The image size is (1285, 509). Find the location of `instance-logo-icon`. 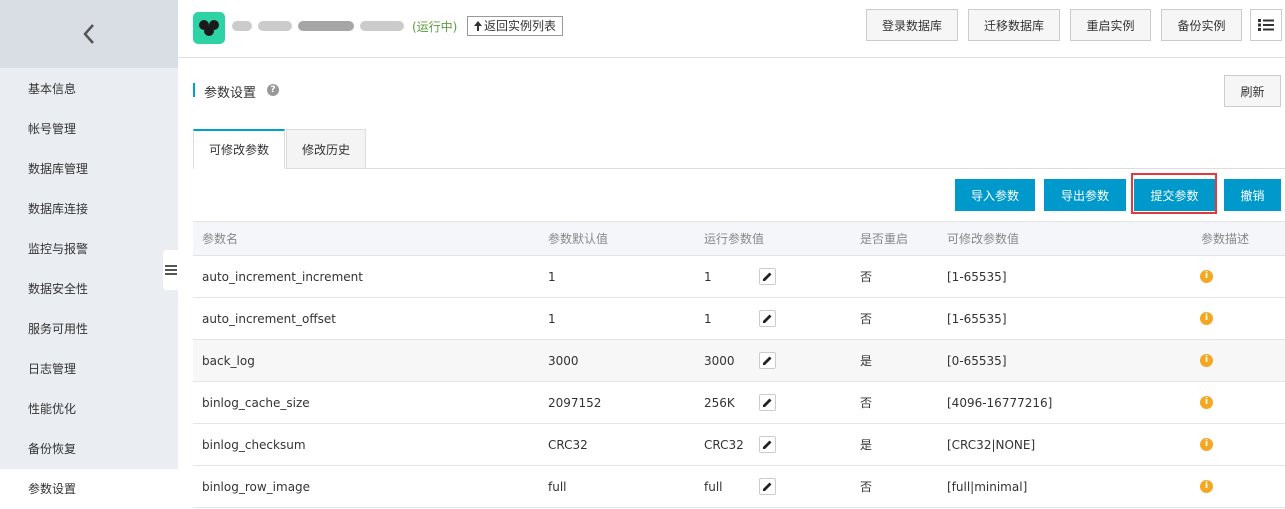

instance-logo-icon is located at coordinates (209, 28).